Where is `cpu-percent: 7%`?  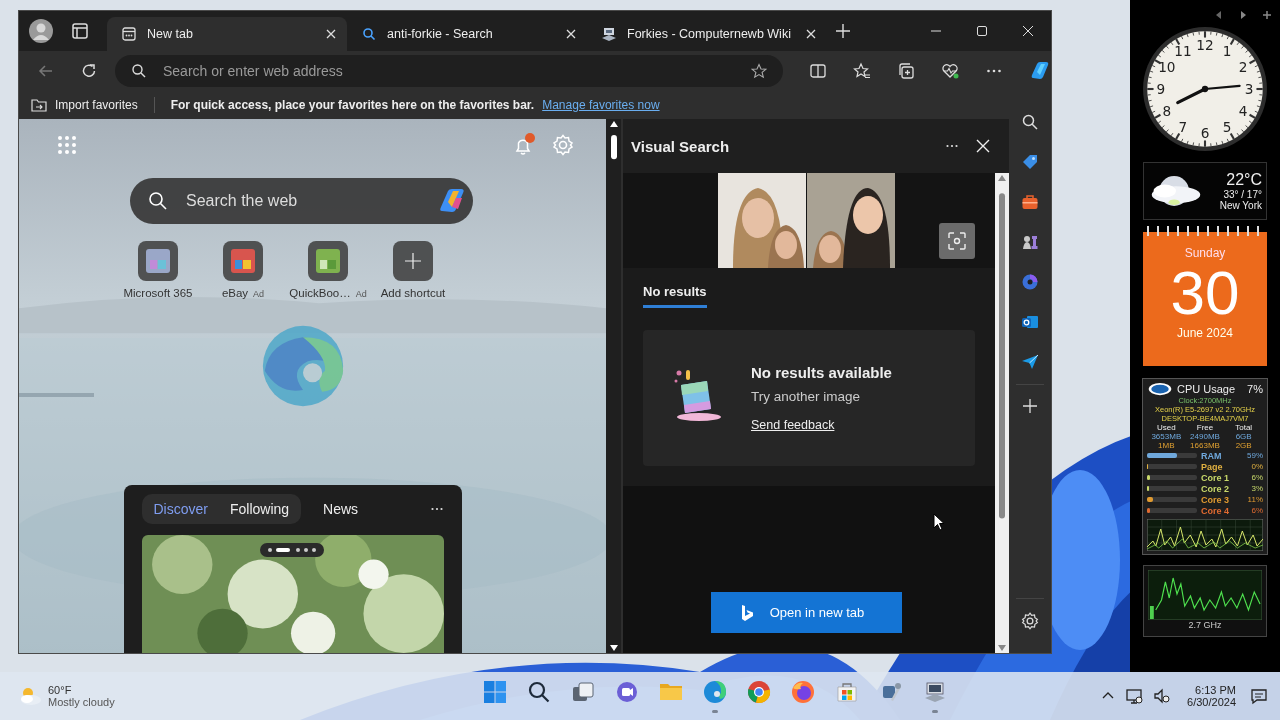
cpu-percent: 7% is located at coordinates (1255, 389).